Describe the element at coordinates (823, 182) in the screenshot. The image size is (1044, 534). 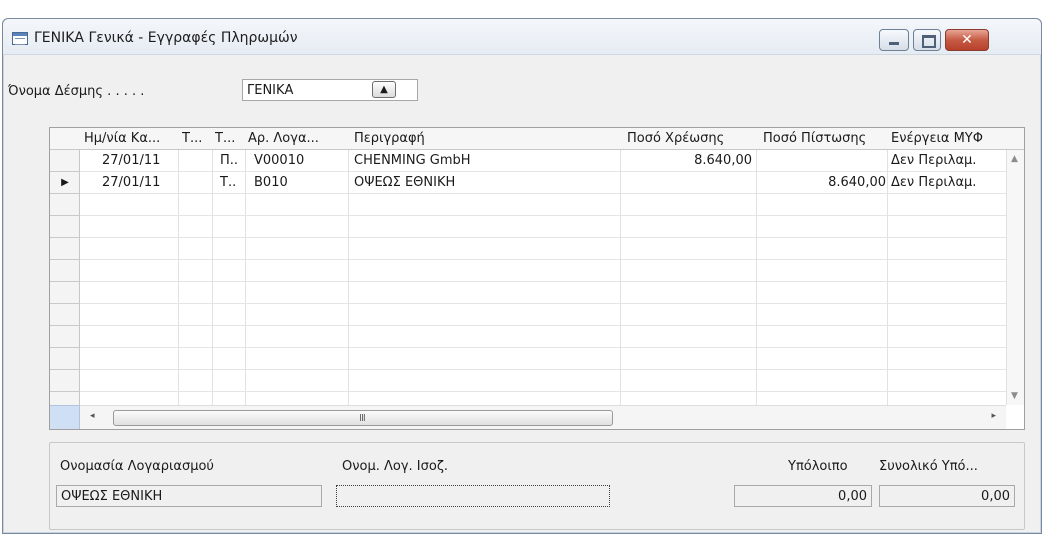
I see `cell-credit-amount: 8.640,00` at that location.